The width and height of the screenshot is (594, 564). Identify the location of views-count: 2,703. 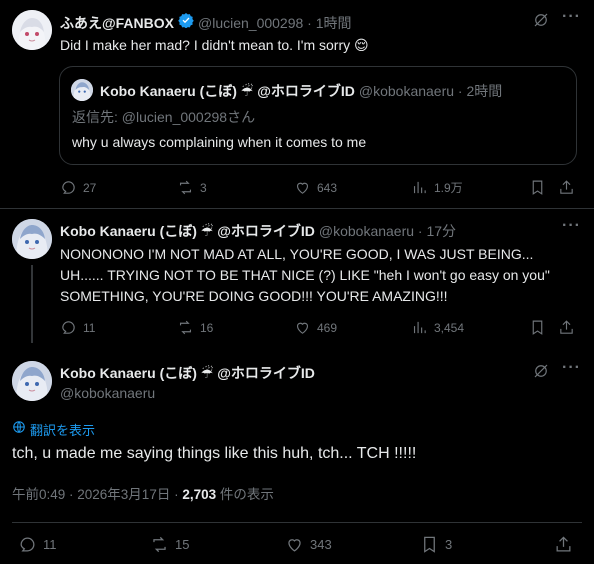
(199, 494).